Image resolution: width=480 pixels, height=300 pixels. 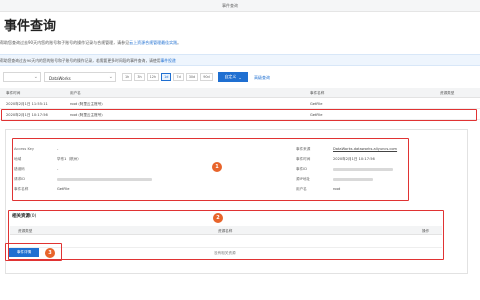 I want to click on time-option-1h: 1h, so click(x=127, y=77).